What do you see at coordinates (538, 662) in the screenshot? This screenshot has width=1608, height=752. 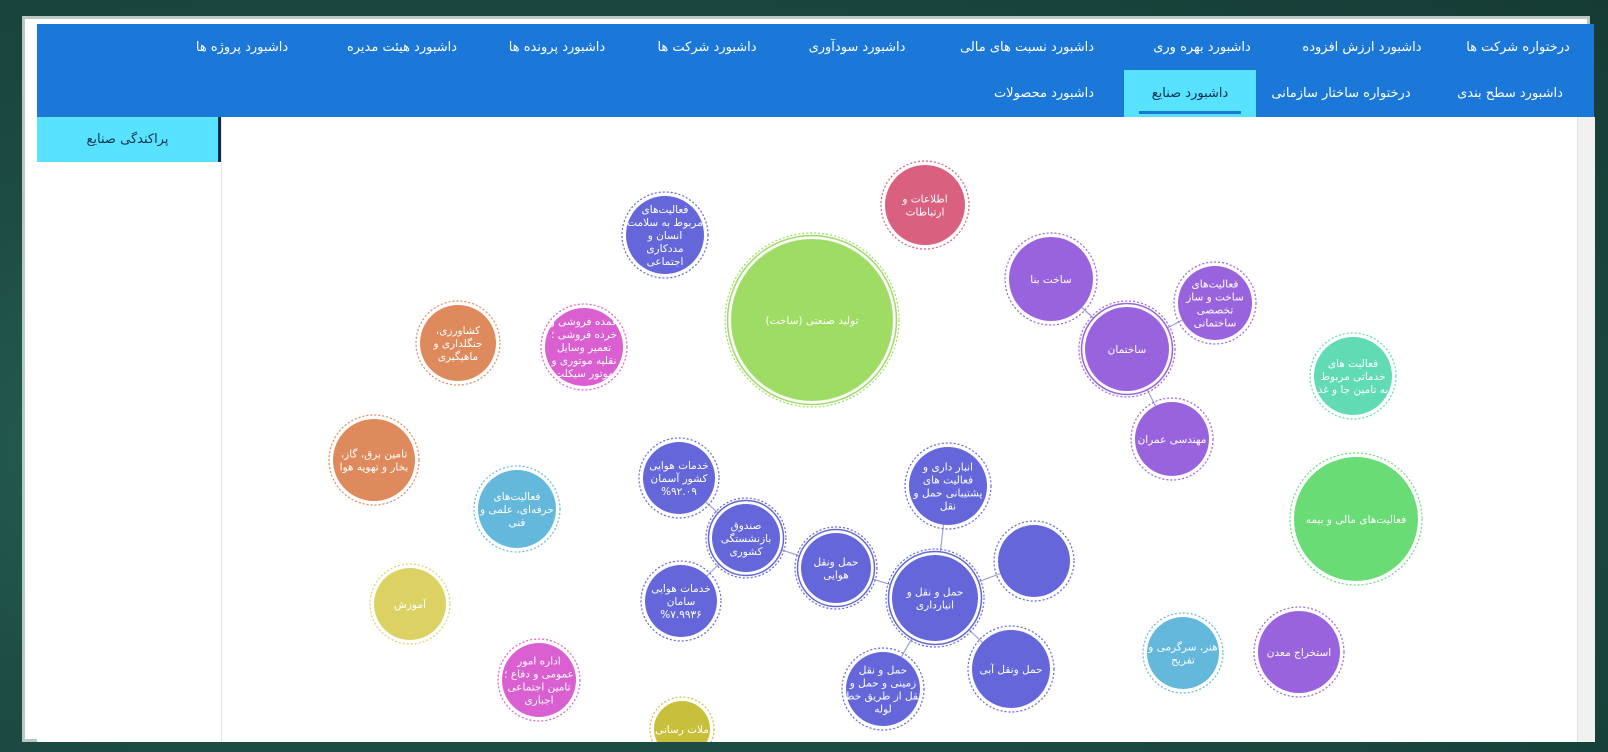 I see `bubble-label: اداره امور` at bounding box center [538, 662].